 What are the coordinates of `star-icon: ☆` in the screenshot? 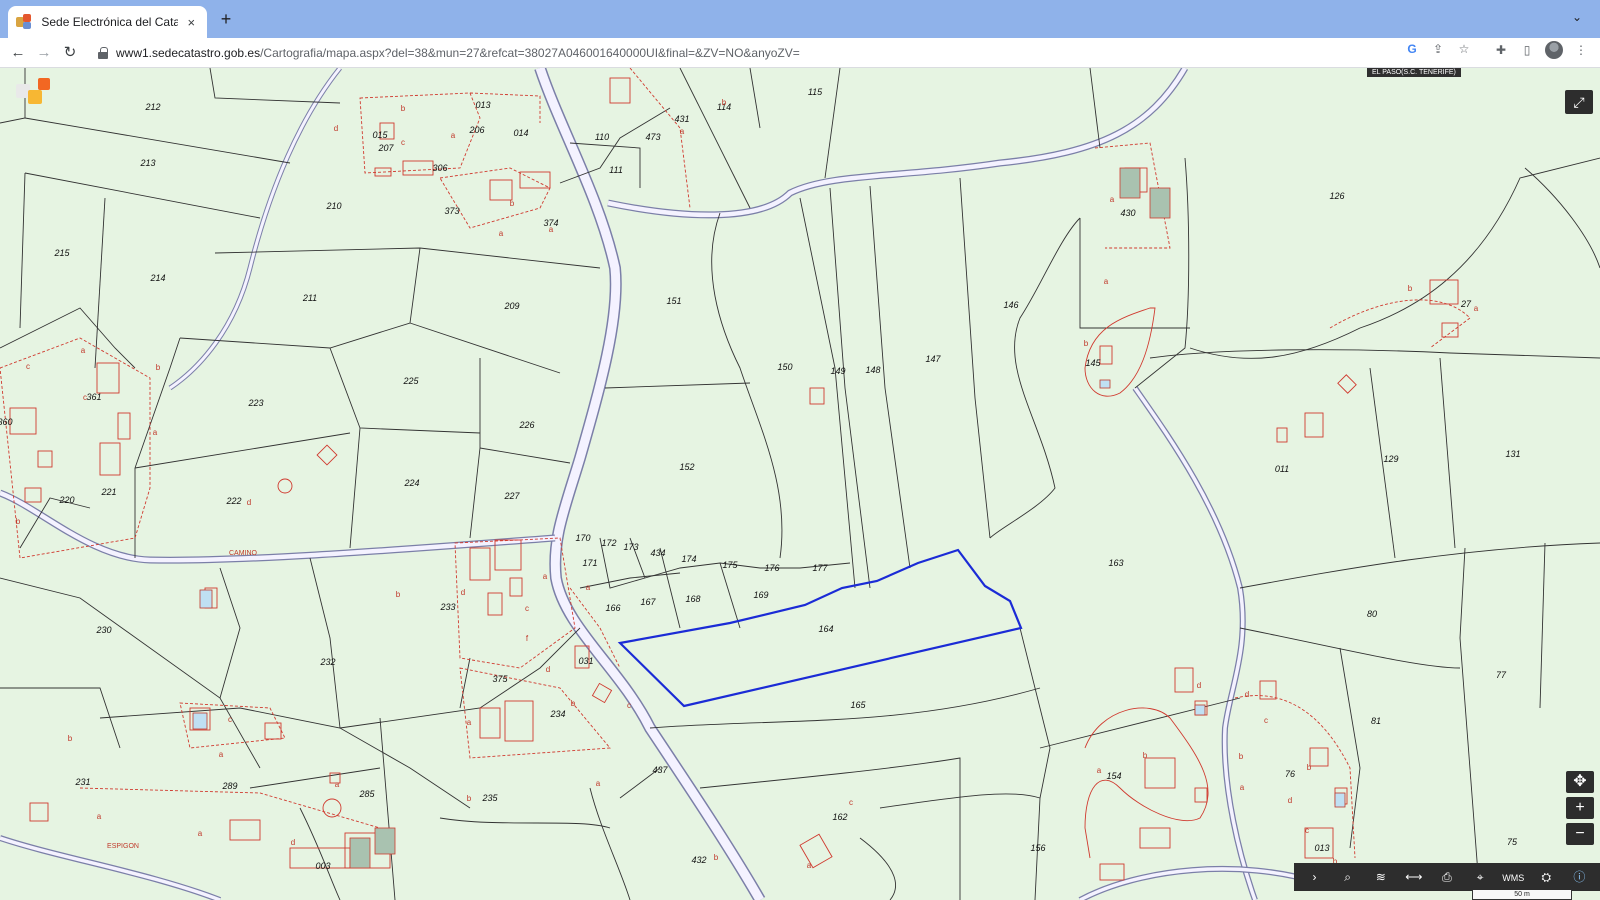 It's located at (1464, 49).